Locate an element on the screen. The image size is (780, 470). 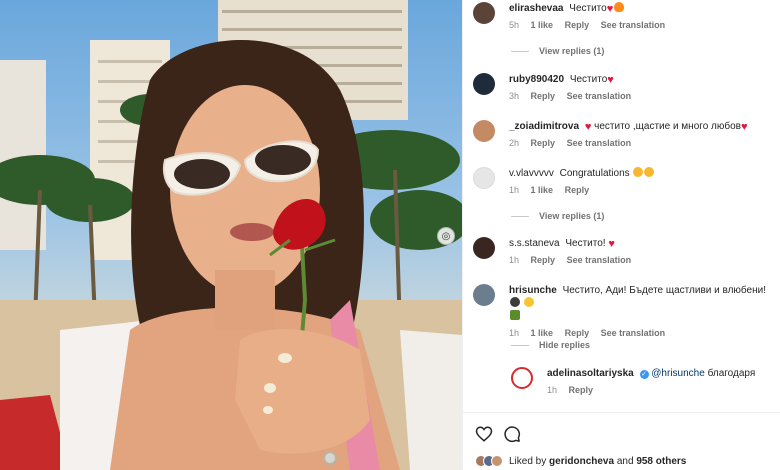
post-actions: Liked by geridoncheva and 958 others is located at coordinates (621, 441).